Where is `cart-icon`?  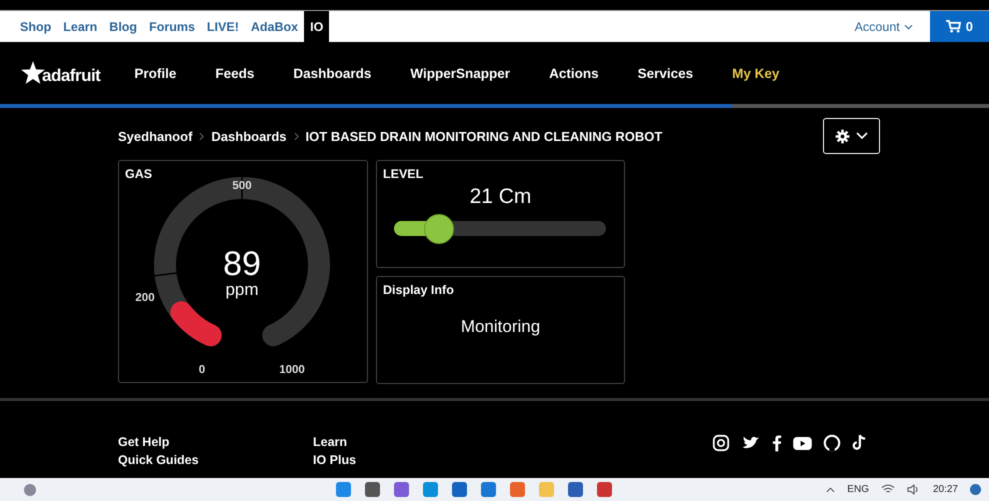
cart-icon is located at coordinates (953, 26).